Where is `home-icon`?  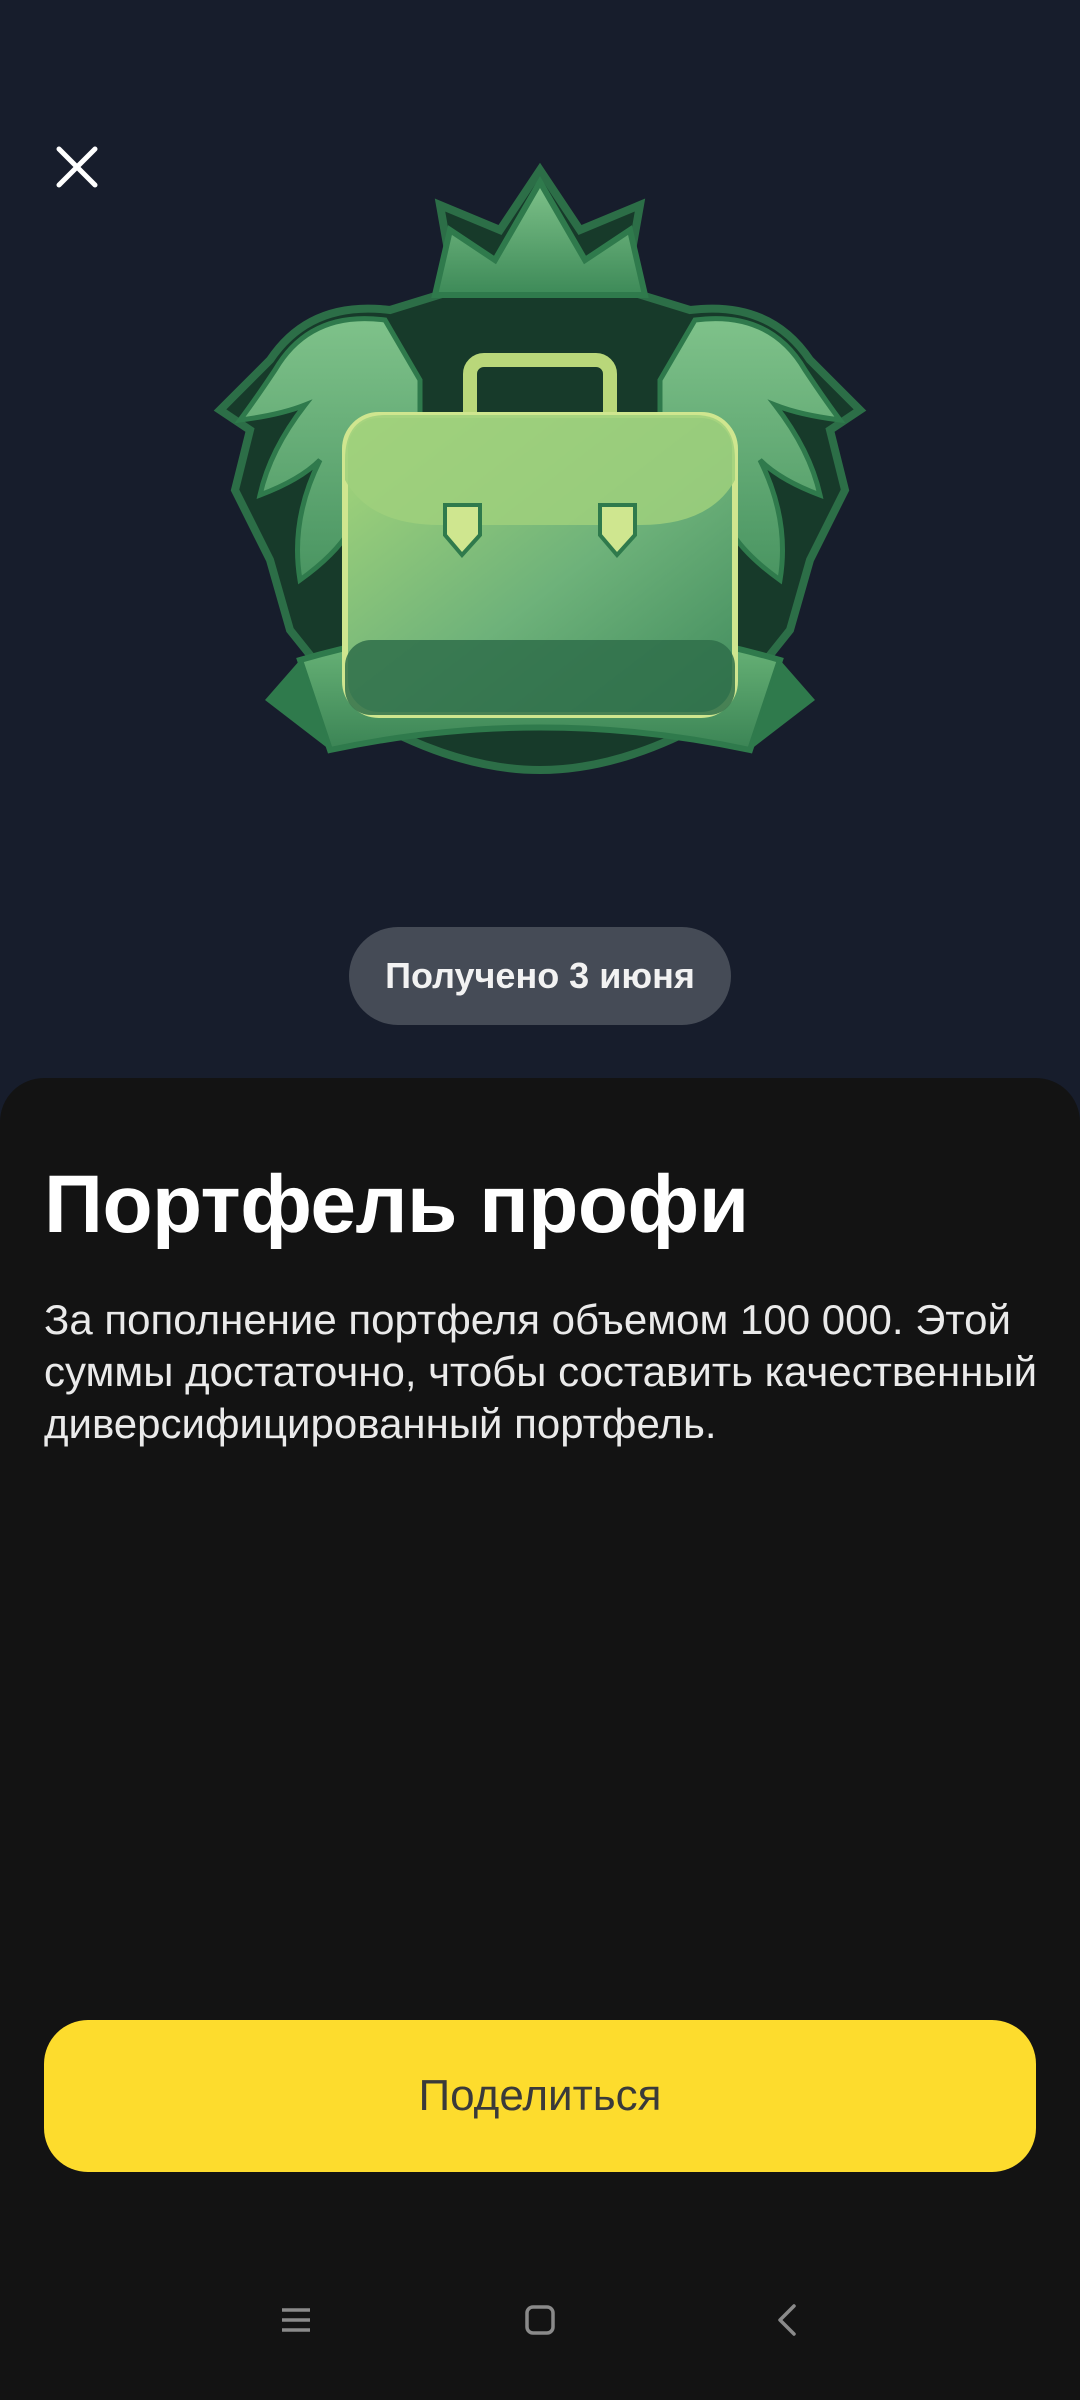
home-icon is located at coordinates (540, 2320).